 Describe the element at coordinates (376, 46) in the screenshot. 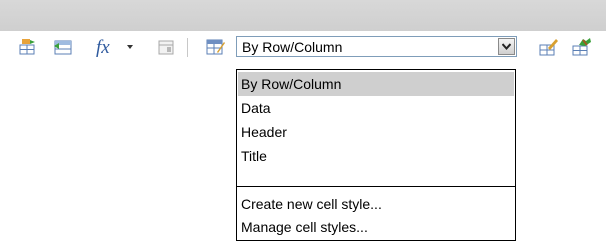

I see `cell-style-select: By Row/Column` at that location.